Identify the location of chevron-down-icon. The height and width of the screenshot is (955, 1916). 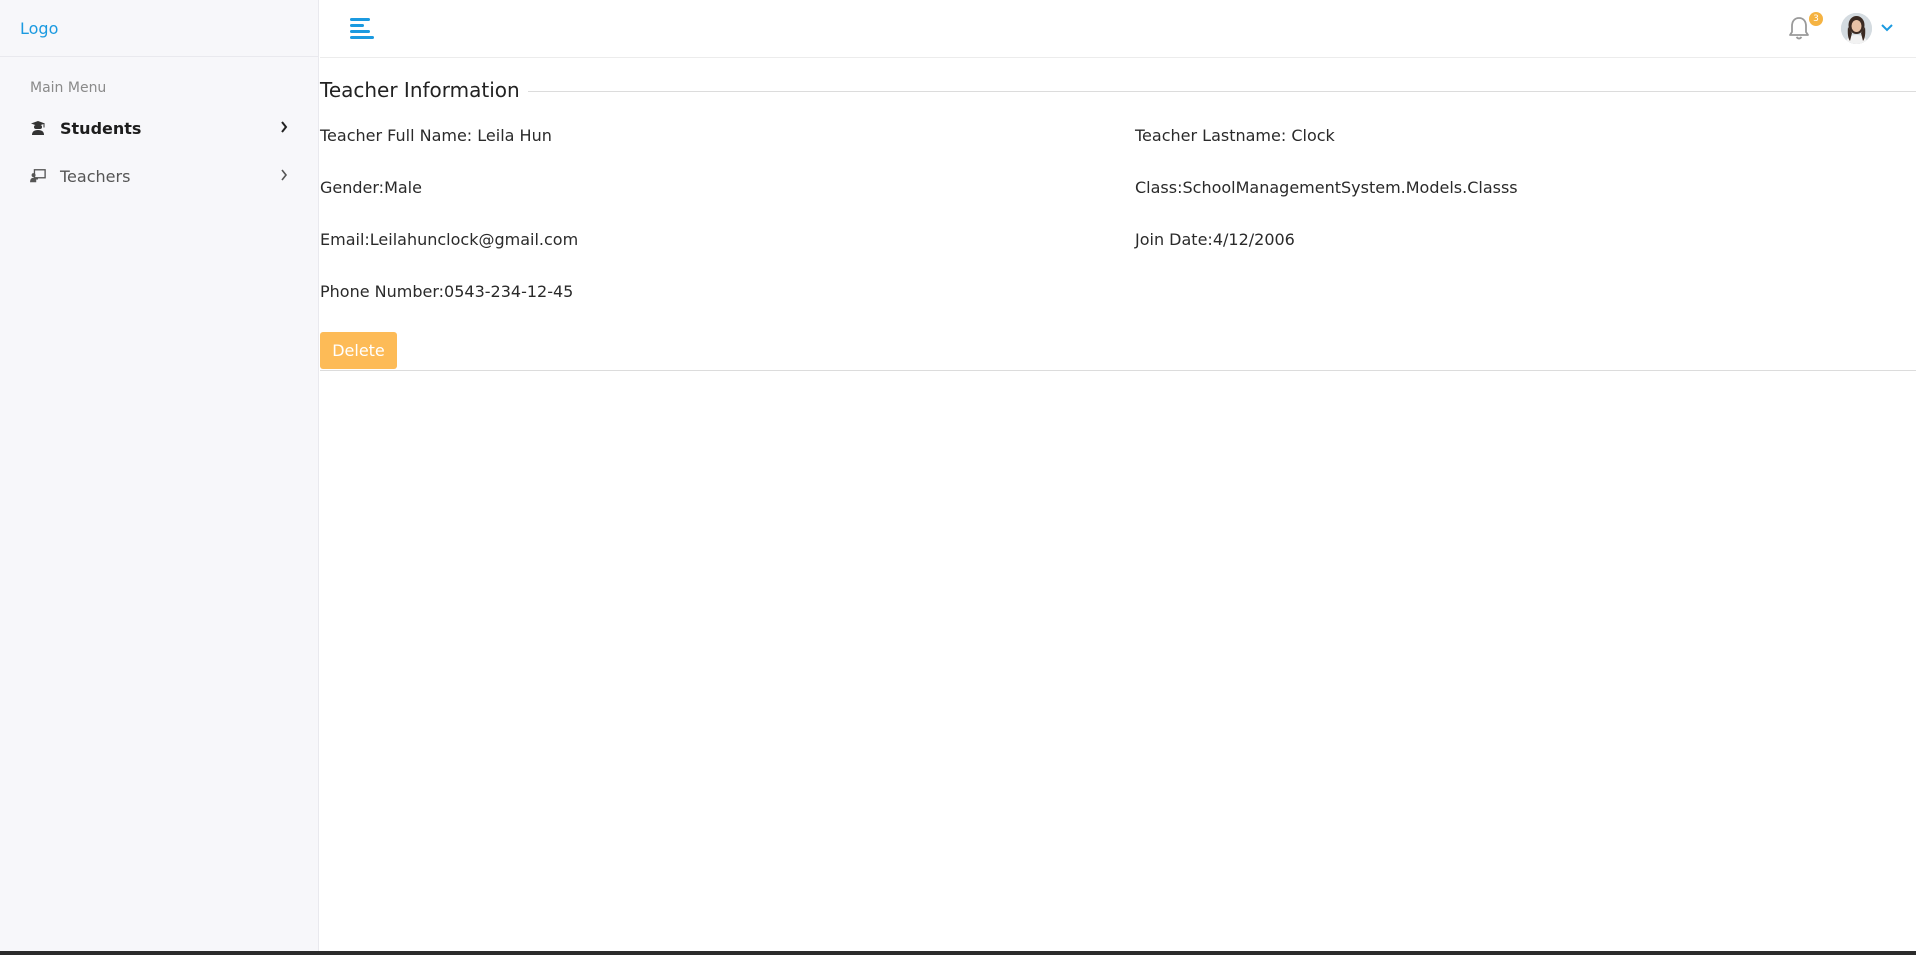
(1887, 28).